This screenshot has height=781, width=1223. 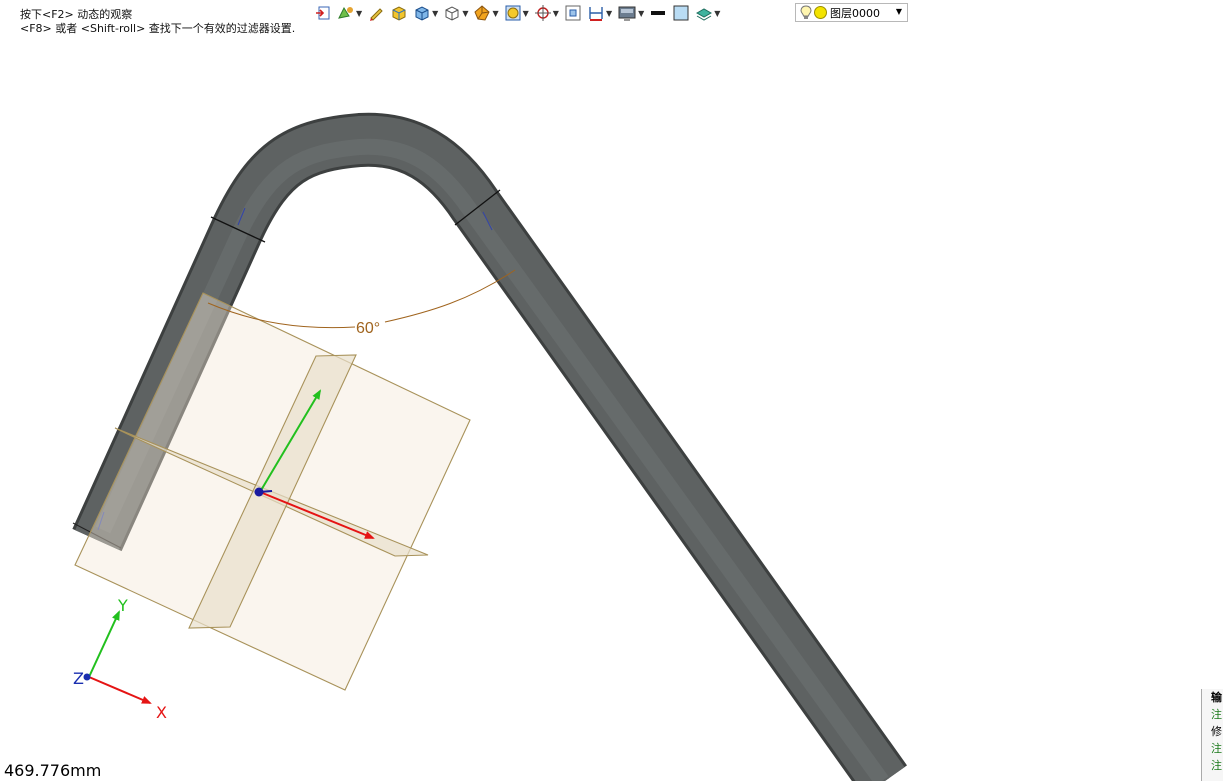 I want to click on layer-dropdown: 图层0000 ▼, so click(x=851, y=12).